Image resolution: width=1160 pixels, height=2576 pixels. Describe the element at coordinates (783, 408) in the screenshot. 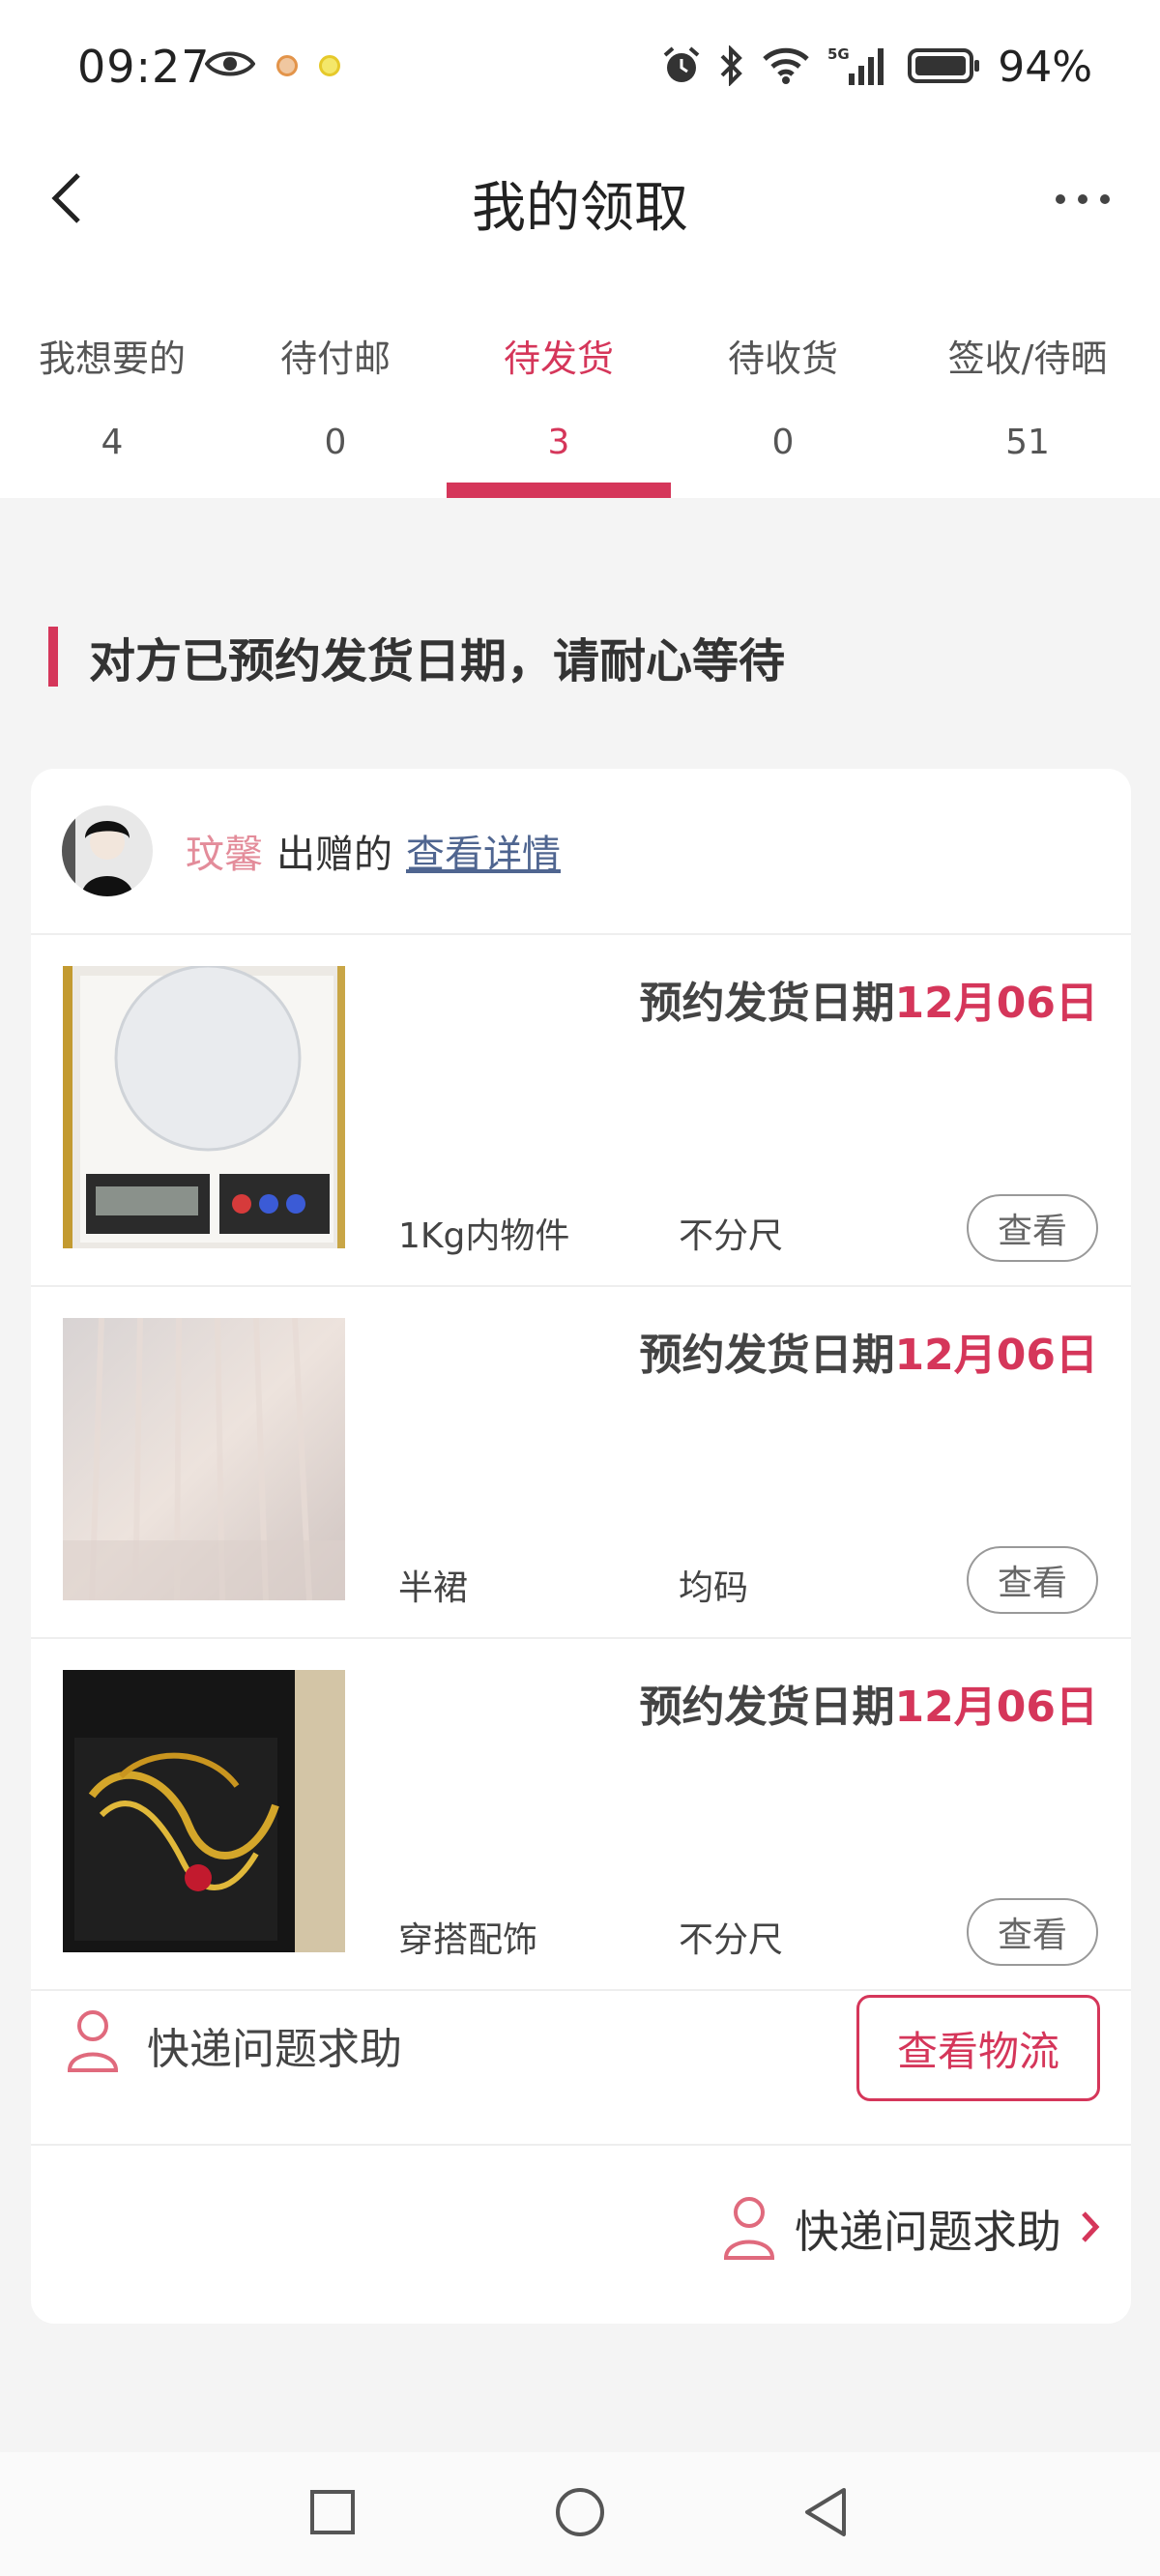

I see `tab-await-receipt: 待收货 0` at that location.